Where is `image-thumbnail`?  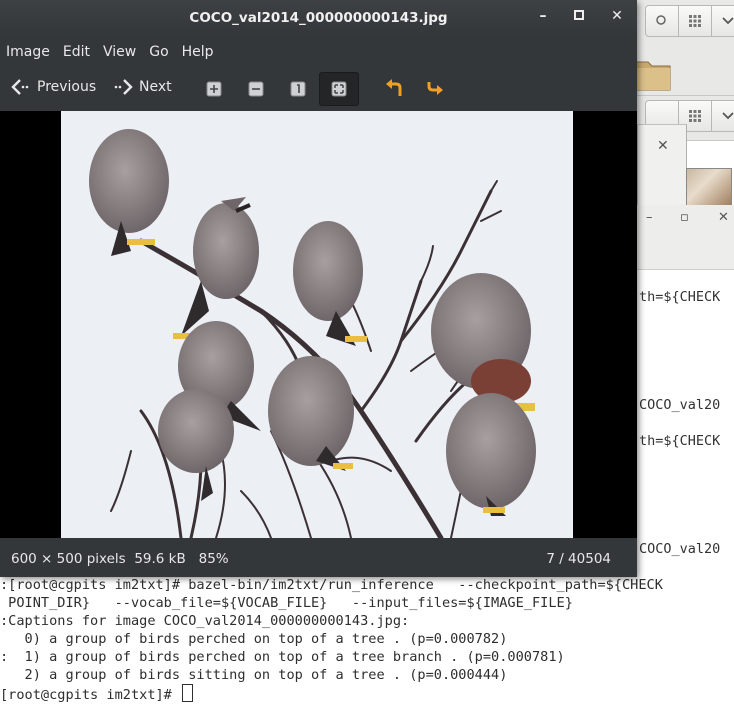 image-thumbnail is located at coordinates (709, 187).